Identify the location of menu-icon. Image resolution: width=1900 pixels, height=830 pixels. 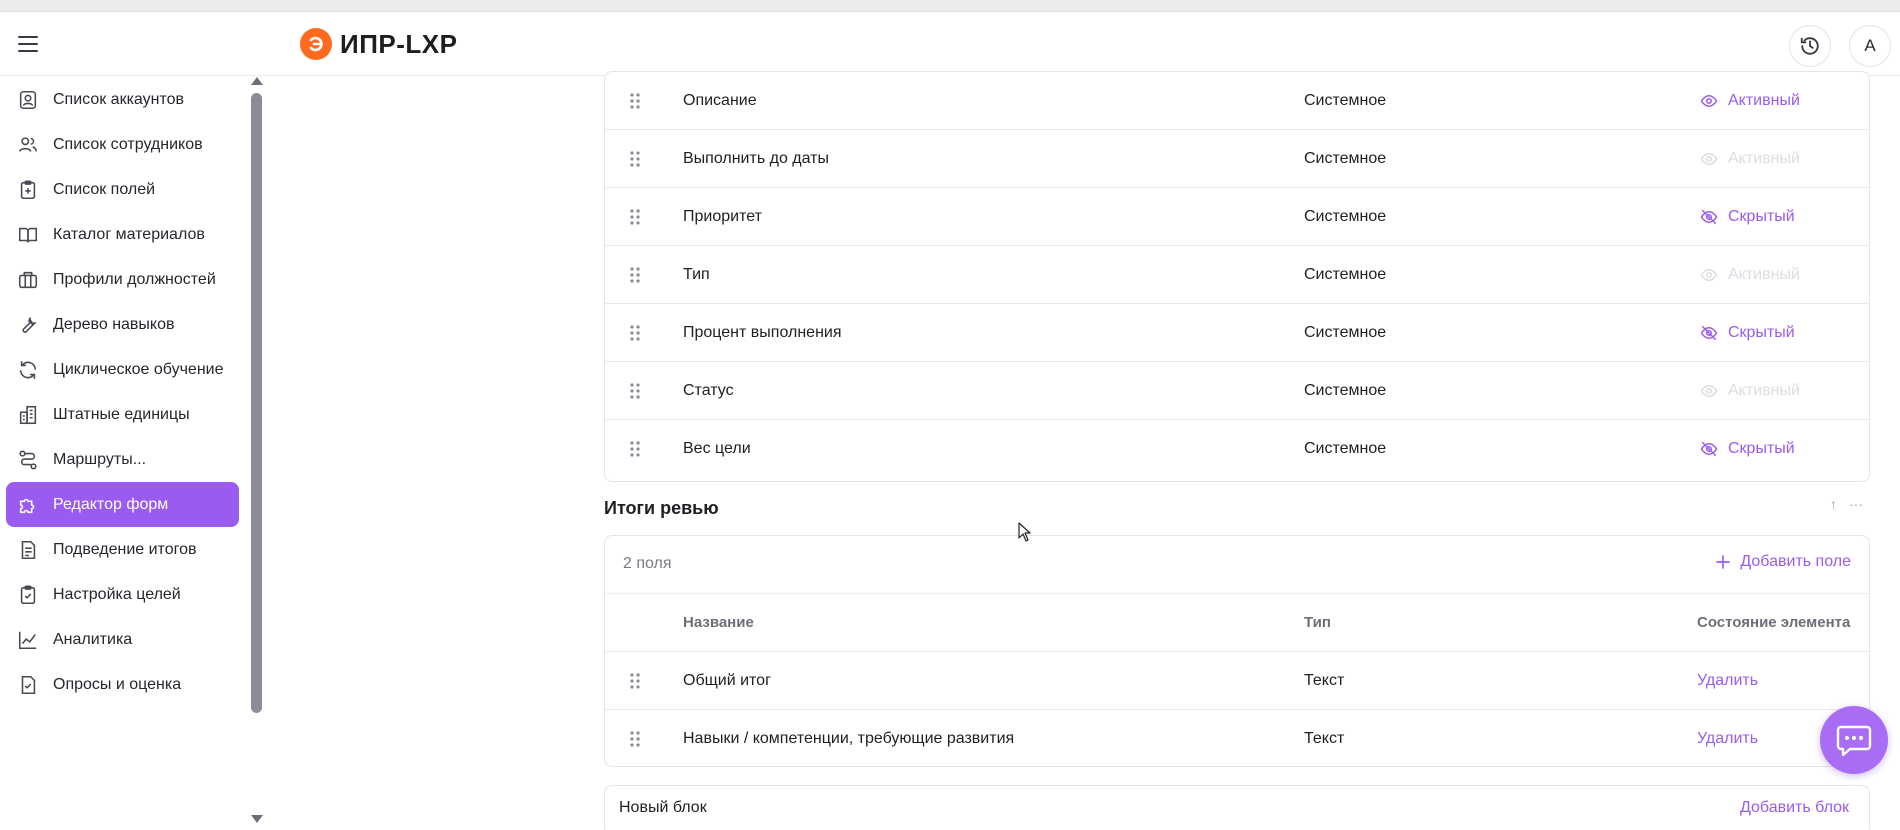
(28, 44).